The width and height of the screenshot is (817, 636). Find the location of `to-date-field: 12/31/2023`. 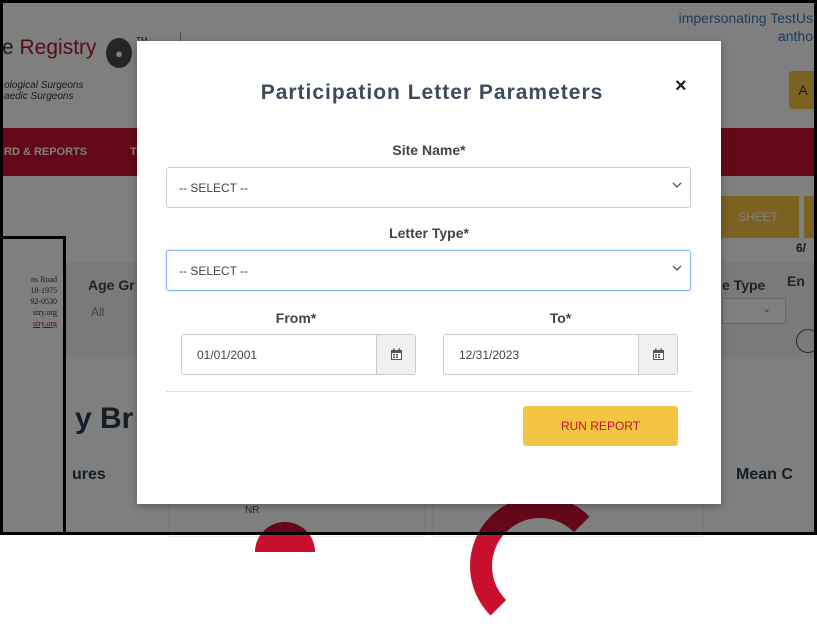

to-date-field: 12/31/2023 is located at coordinates (560, 354).